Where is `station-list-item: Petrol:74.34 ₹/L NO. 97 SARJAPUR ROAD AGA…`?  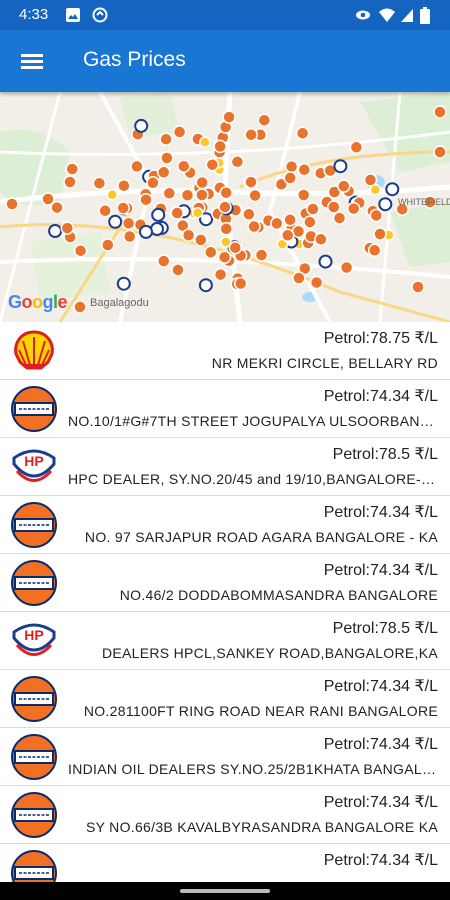 station-list-item: Petrol:74.34 ₹/L NO. 97 SARJAPUR ROAD AGA… is located at coordinates (225, 525).